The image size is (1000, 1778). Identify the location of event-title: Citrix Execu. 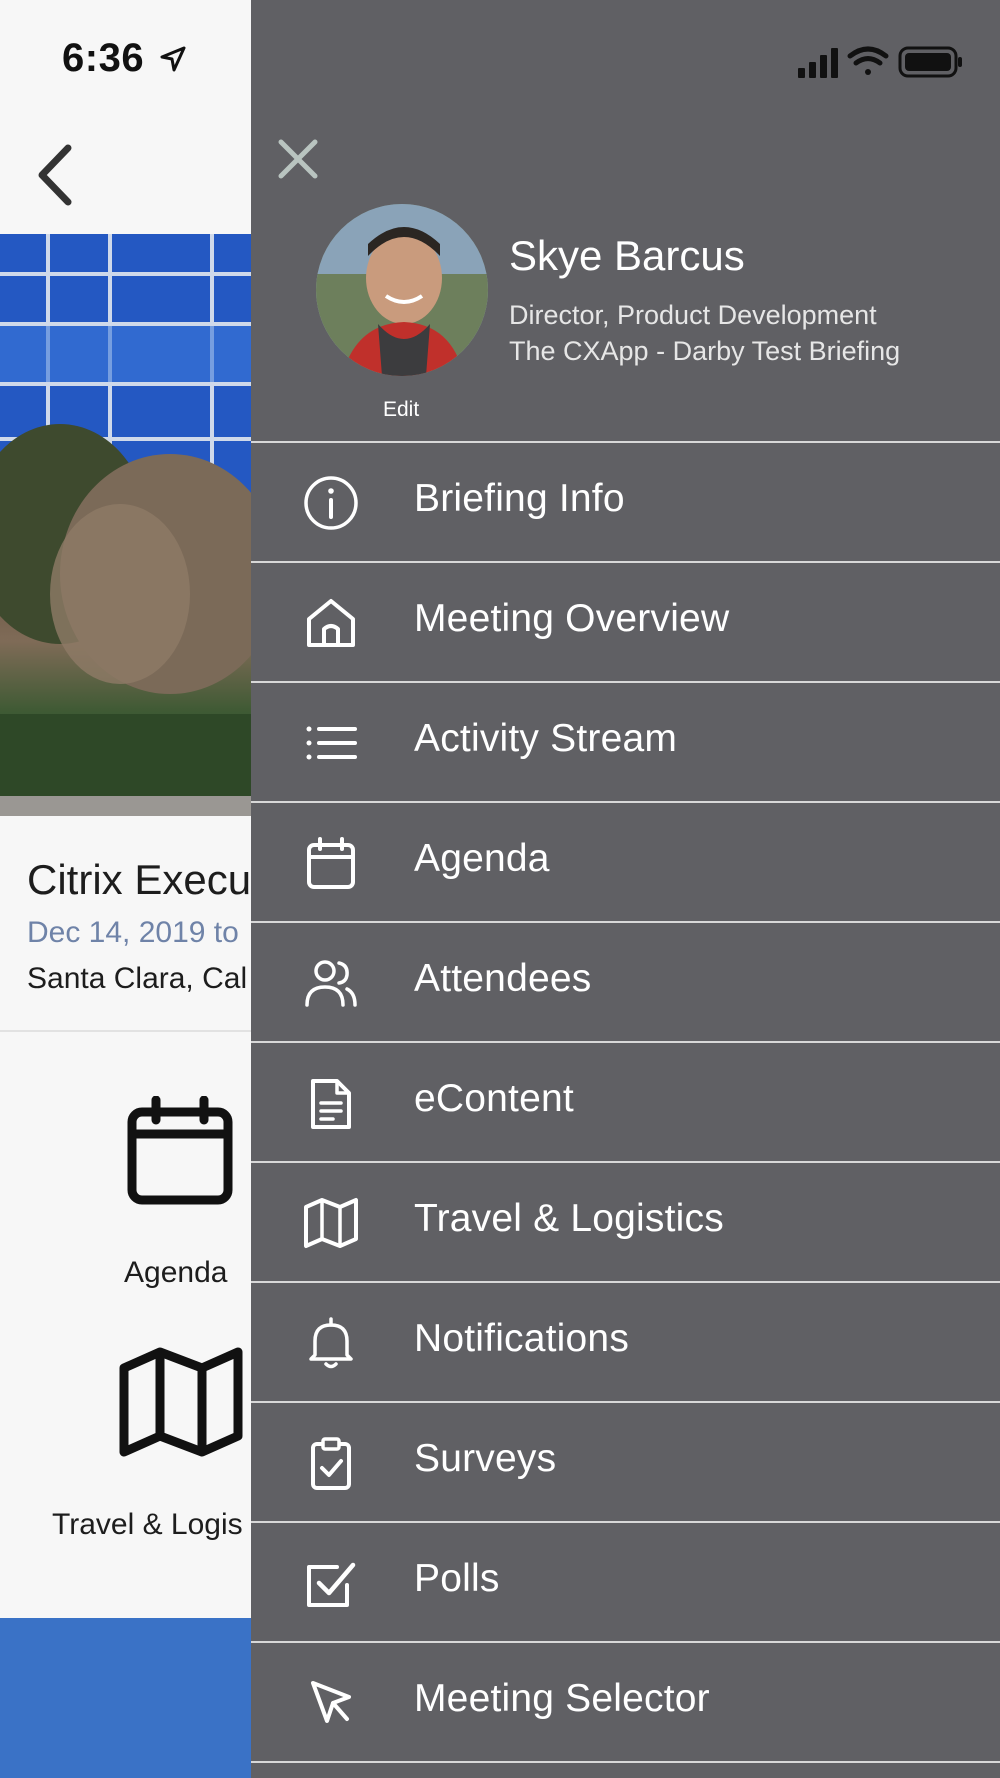
(139, 879).